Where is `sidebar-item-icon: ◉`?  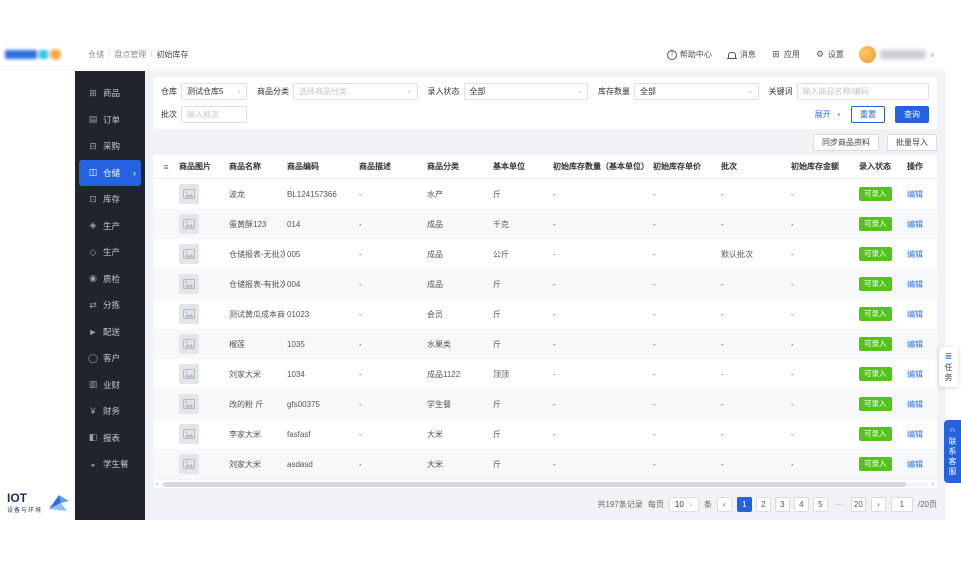 sidebar-item-icon: ◉ is located at coordinates (93, 278).